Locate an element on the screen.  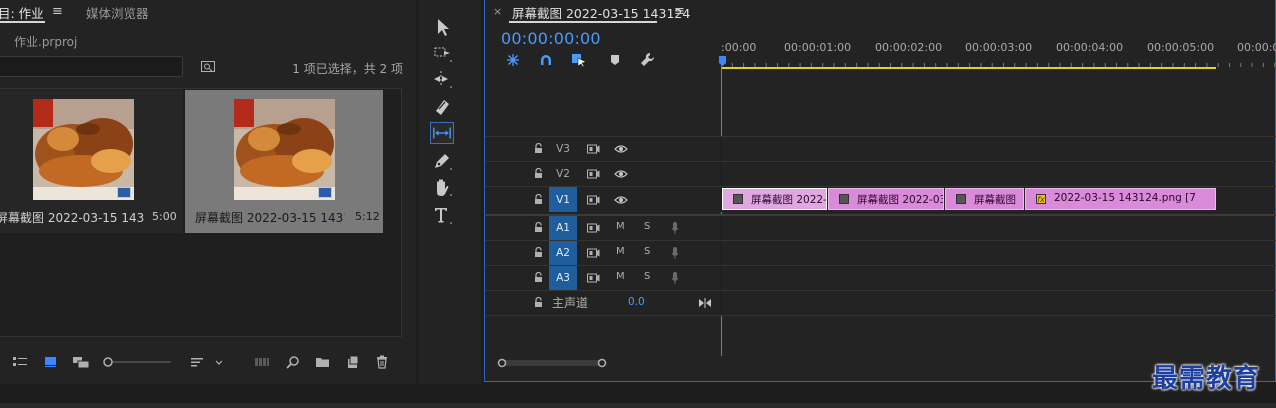
ruler-label: 00:00:01:00 is located at coordinates (818, 47).